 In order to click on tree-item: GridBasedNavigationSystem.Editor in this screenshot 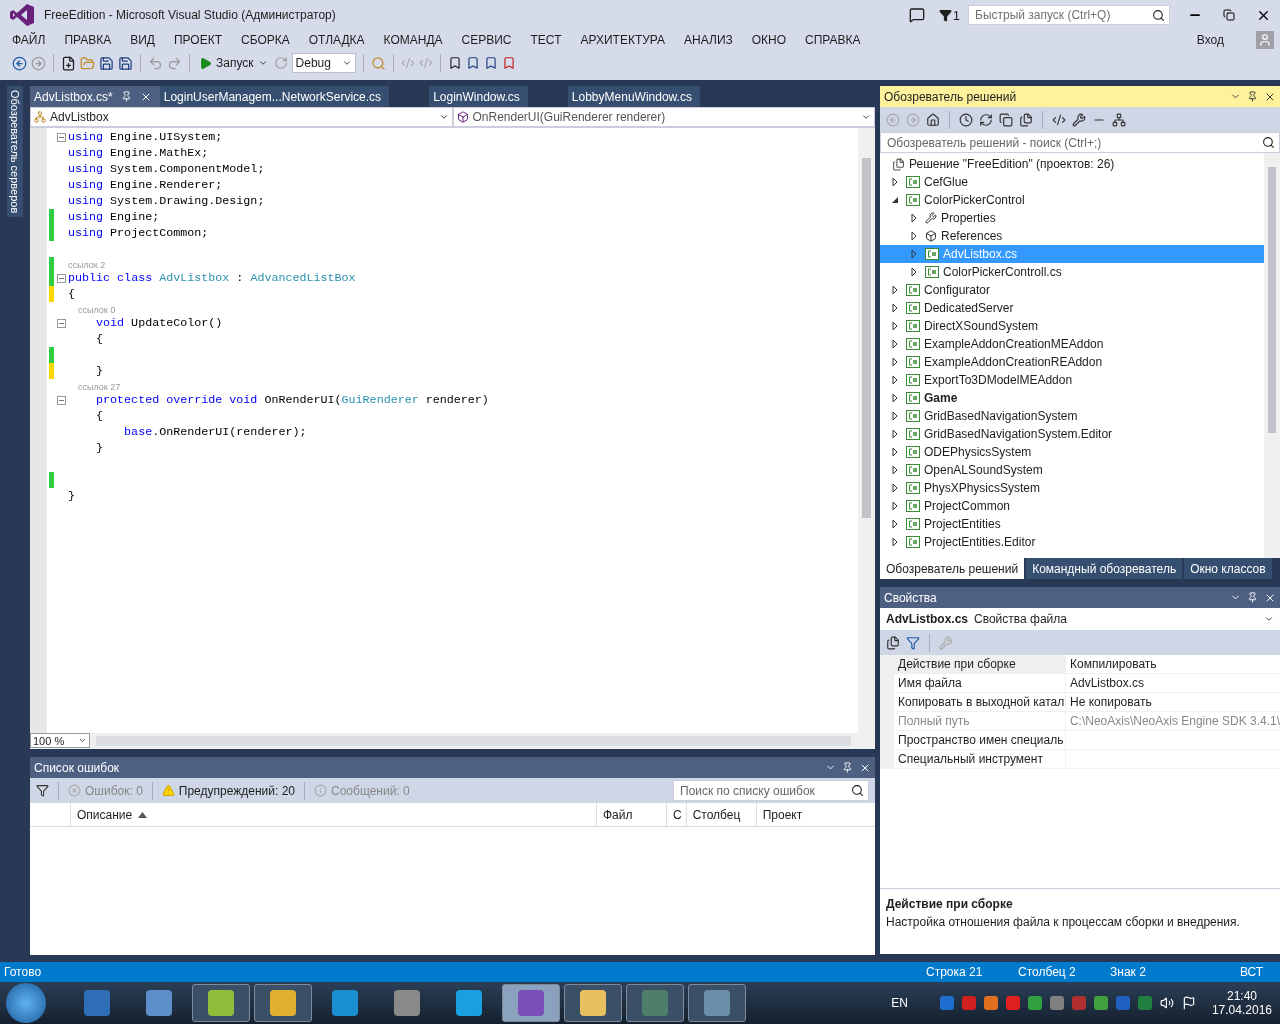, I will do `click(1018, 434)`.